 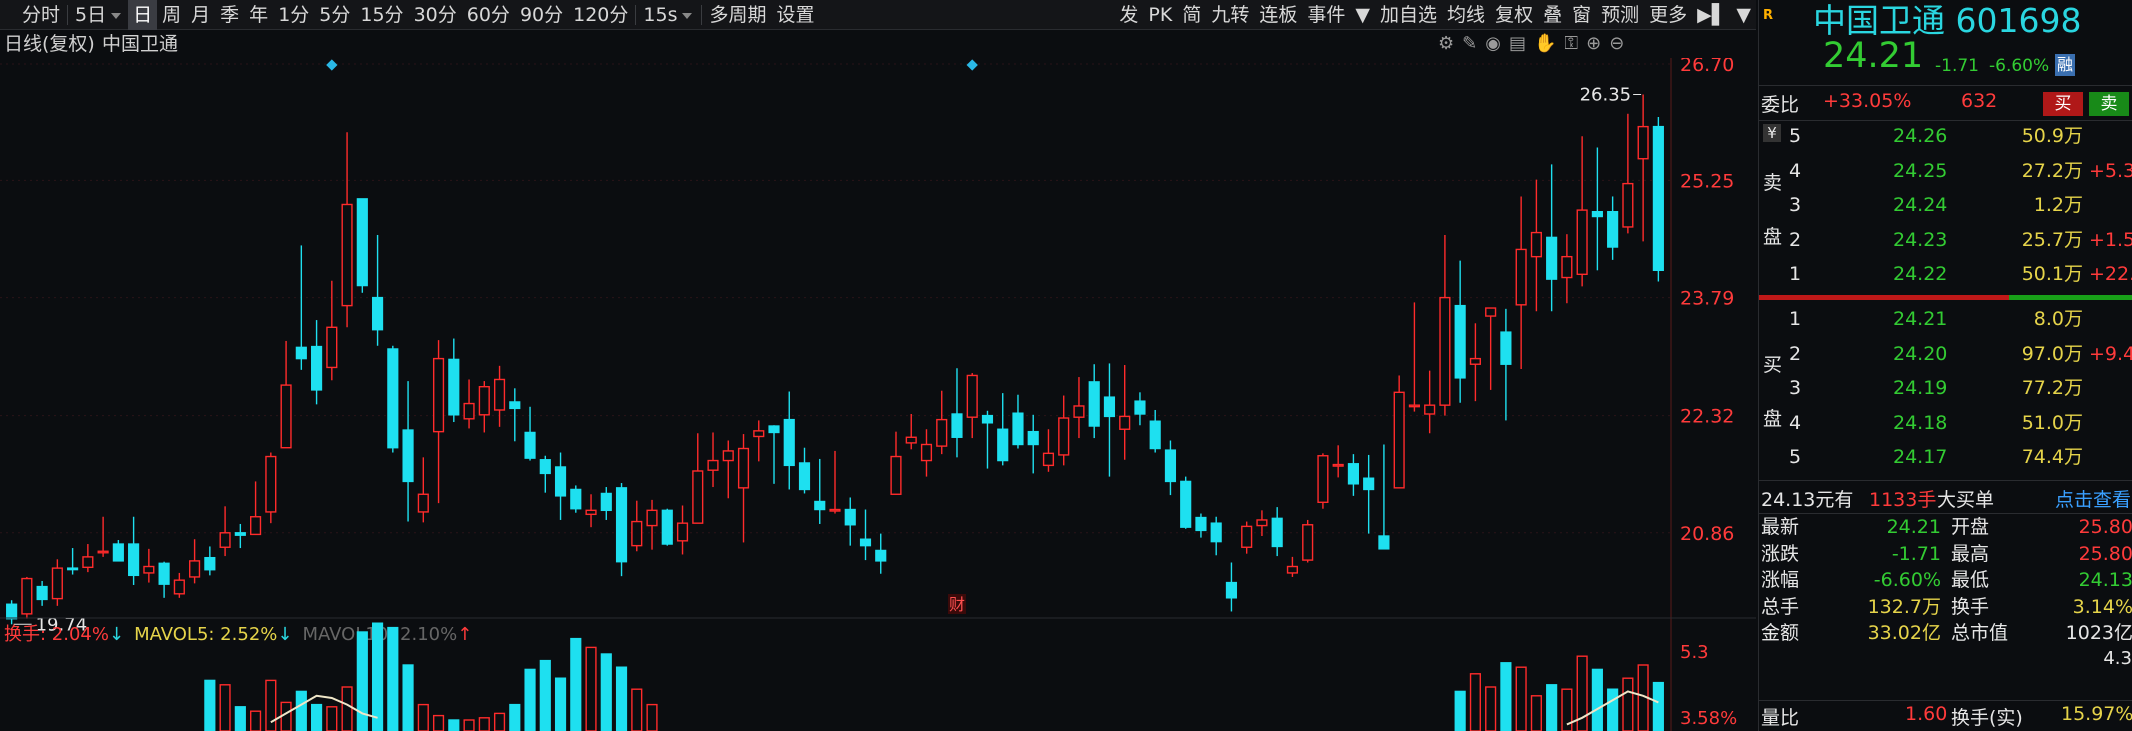 What do you see at coordinates (1545, 44) in the screenshot?
I see `hand-icon: ✋` at bounding box center [1545, 44].